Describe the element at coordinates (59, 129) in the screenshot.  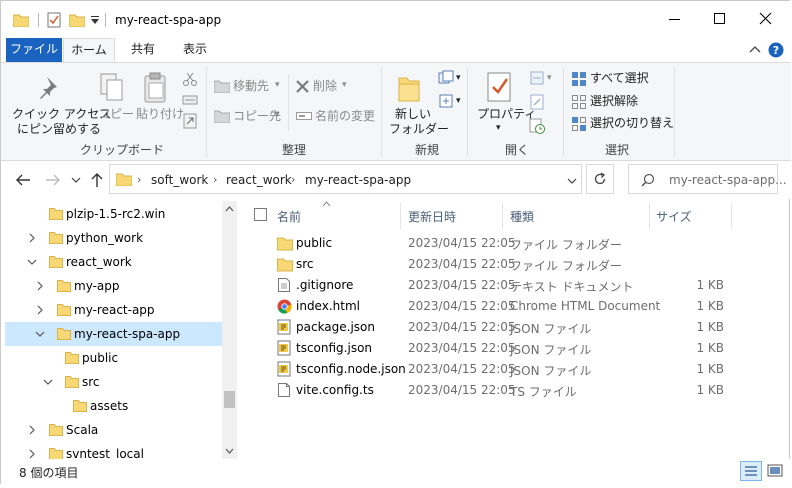
I see `pin-label-line2: にピン留めする` at that location.